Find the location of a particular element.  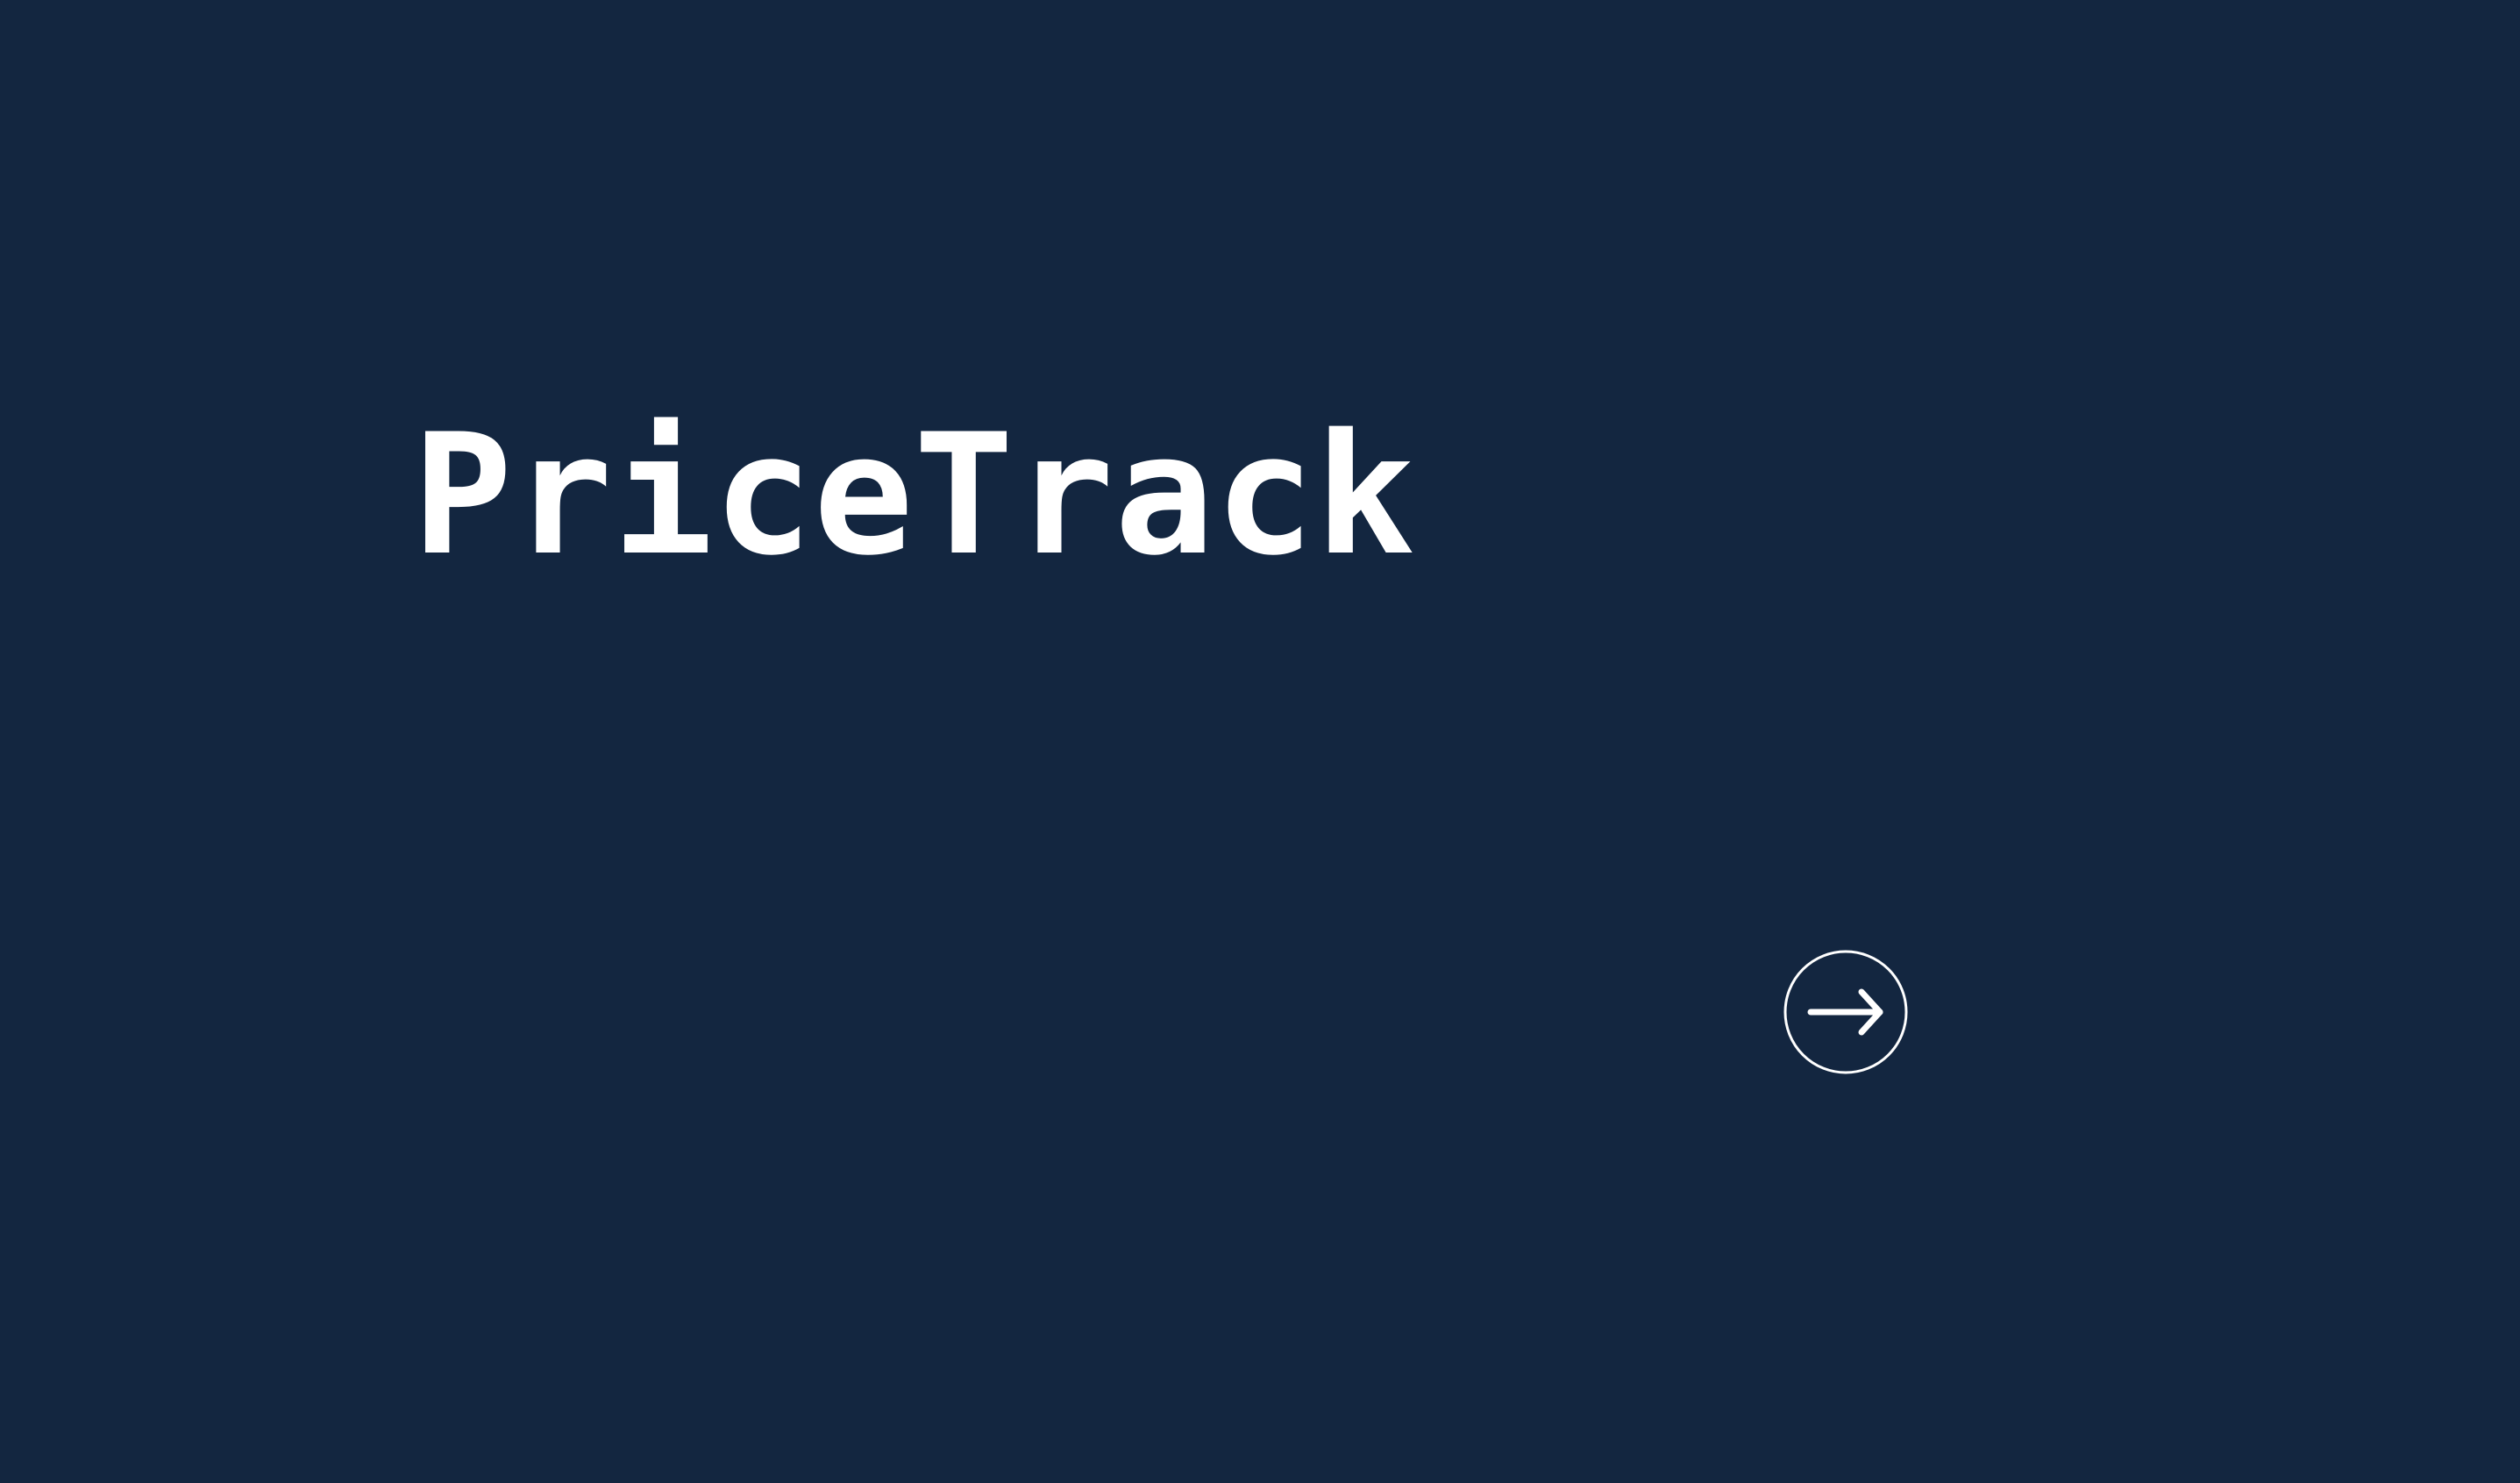

app-title: PriceTrack is located at coordinates (913, 495).